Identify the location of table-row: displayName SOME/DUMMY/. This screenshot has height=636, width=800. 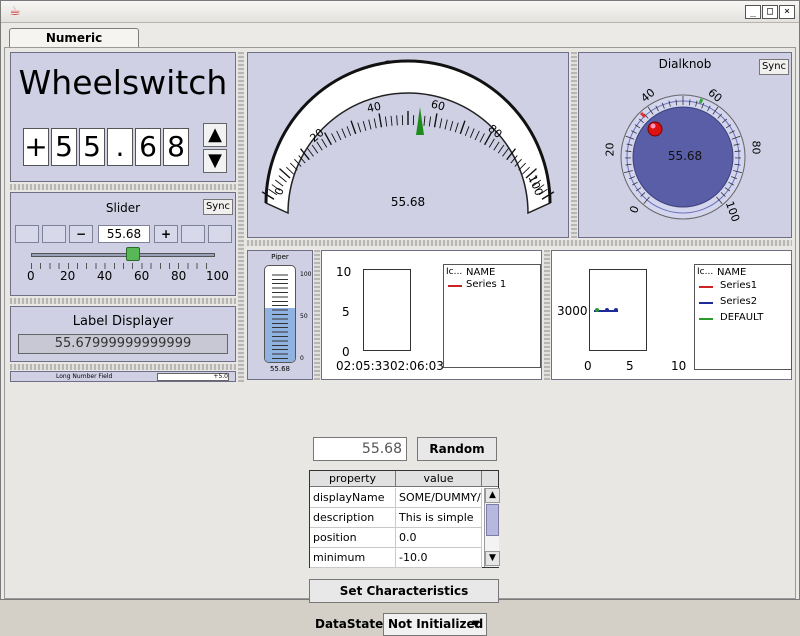
(396, 498).